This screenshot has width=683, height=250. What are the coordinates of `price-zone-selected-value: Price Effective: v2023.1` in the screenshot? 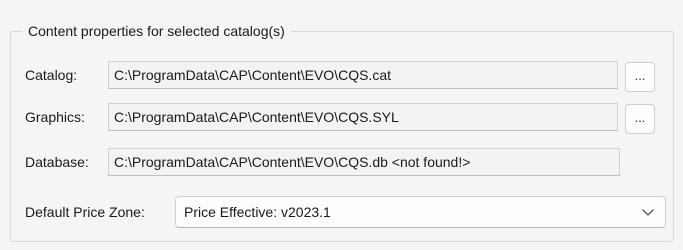 It's located at (257, 212).